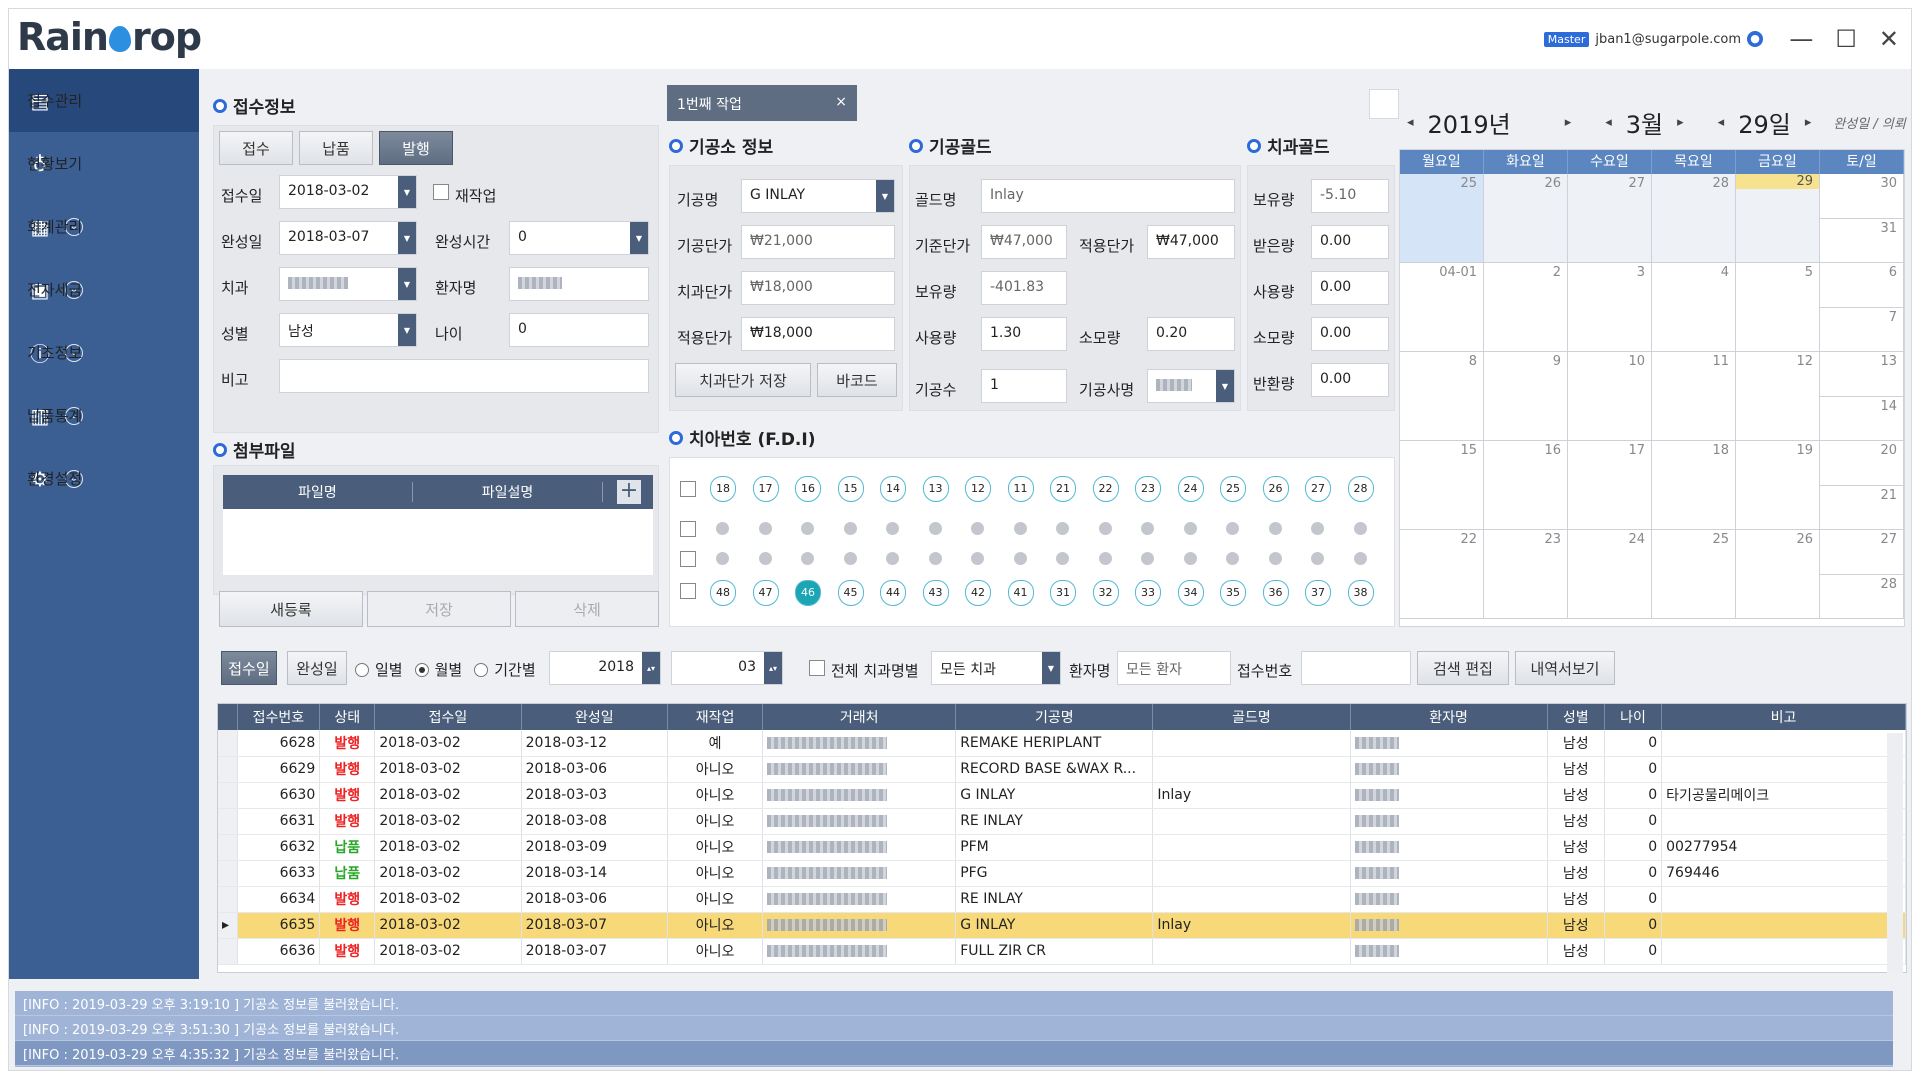  Describe the element at coordinates (1862, 218) in the screenshot. I see `calendar-day-cell: 30 31` at that location.